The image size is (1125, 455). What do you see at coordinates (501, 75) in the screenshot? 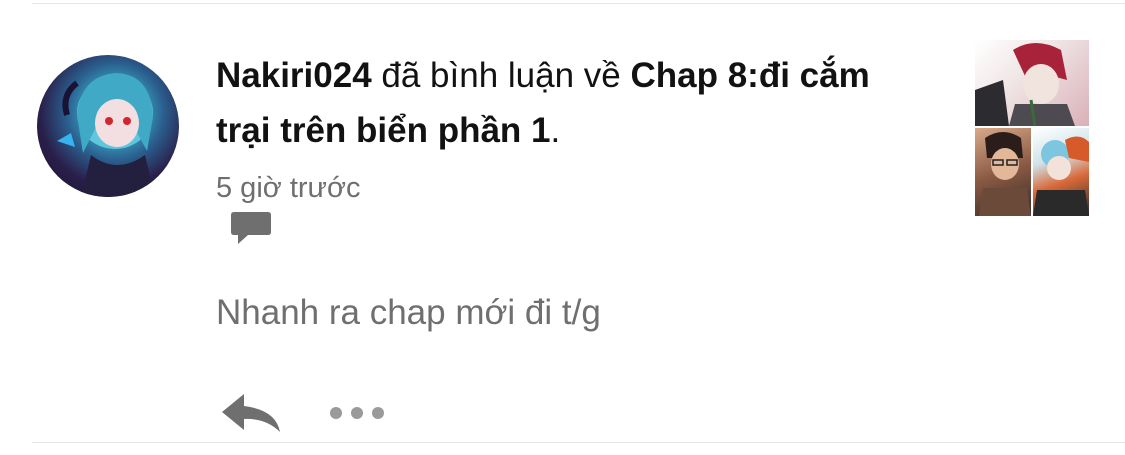
I see `action-text: đã bình luận về` at bounding box center [501, 75].